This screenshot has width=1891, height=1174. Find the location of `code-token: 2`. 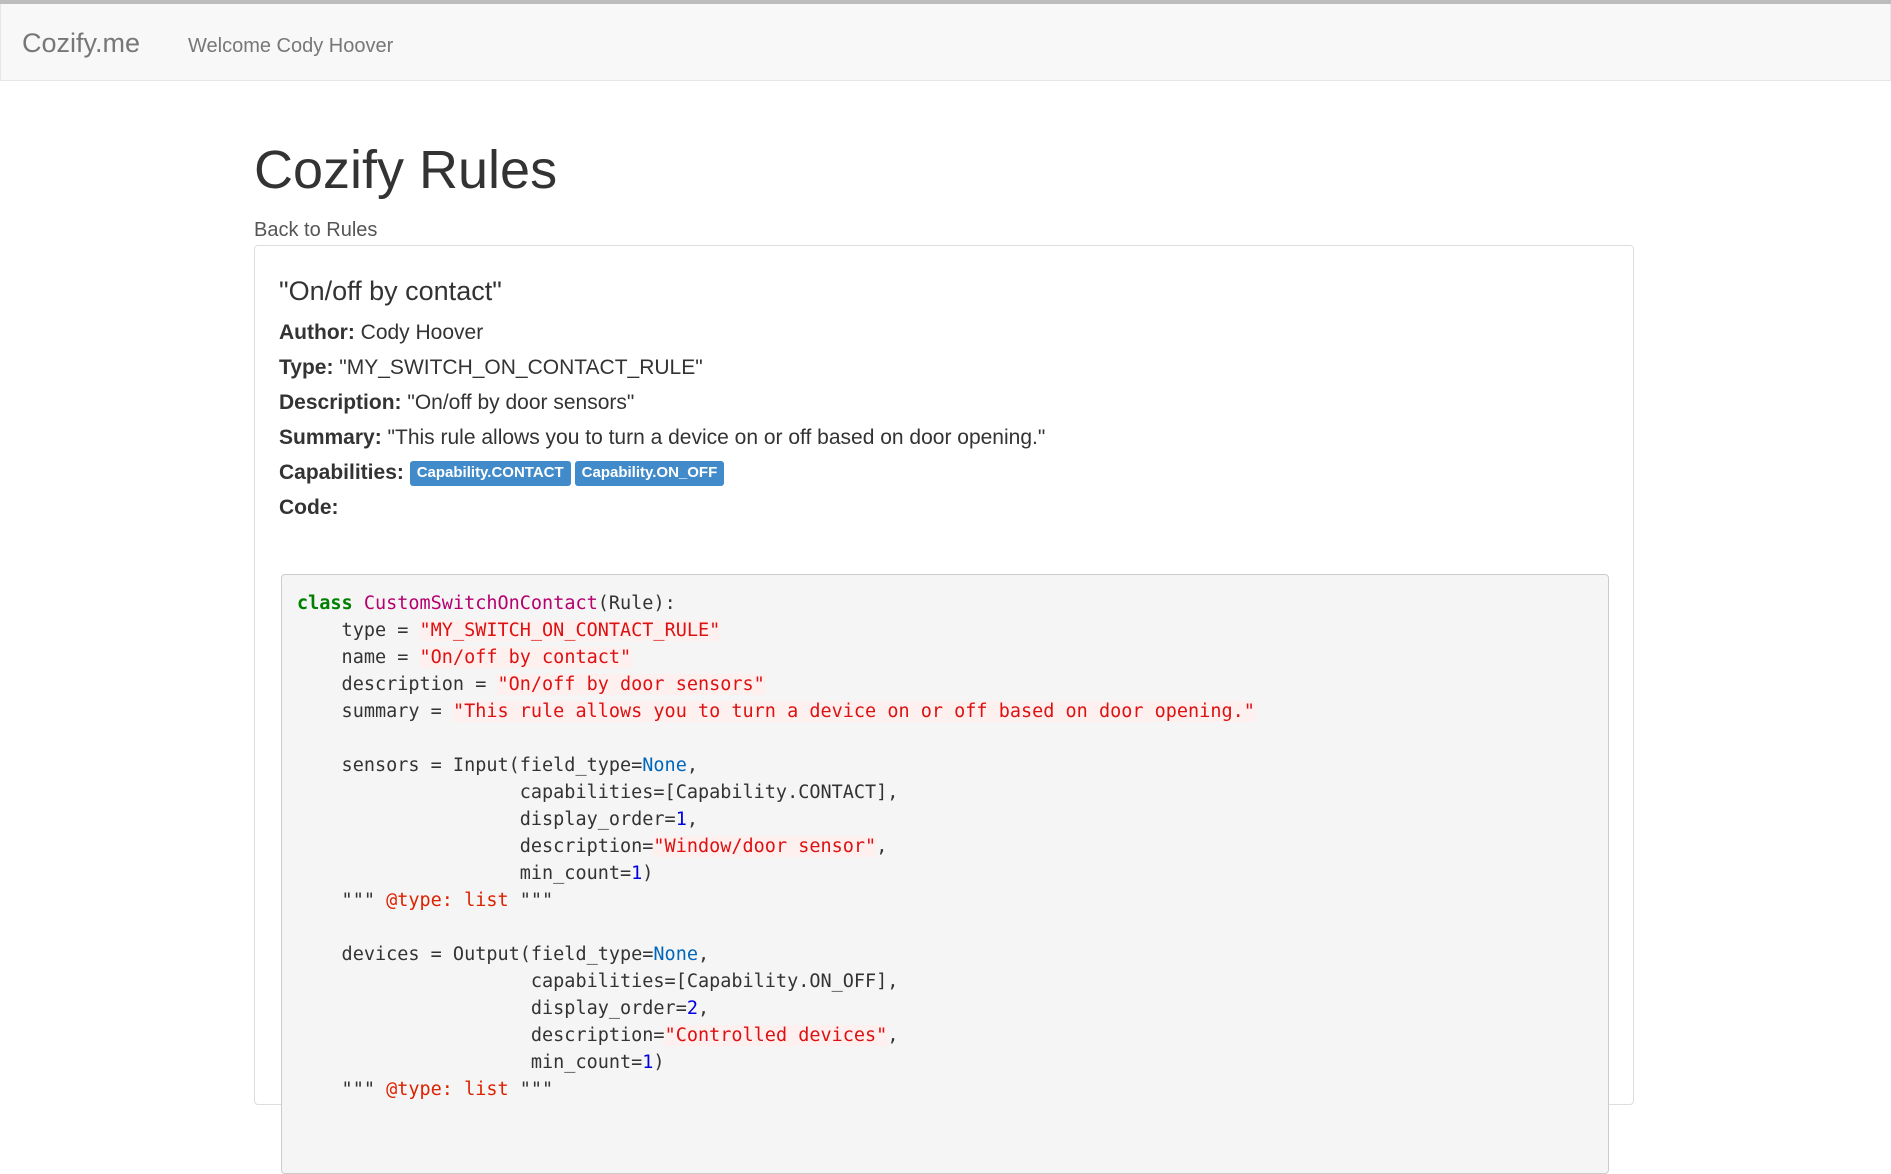

code-token: 2 is located at coordinates (692, 1008).